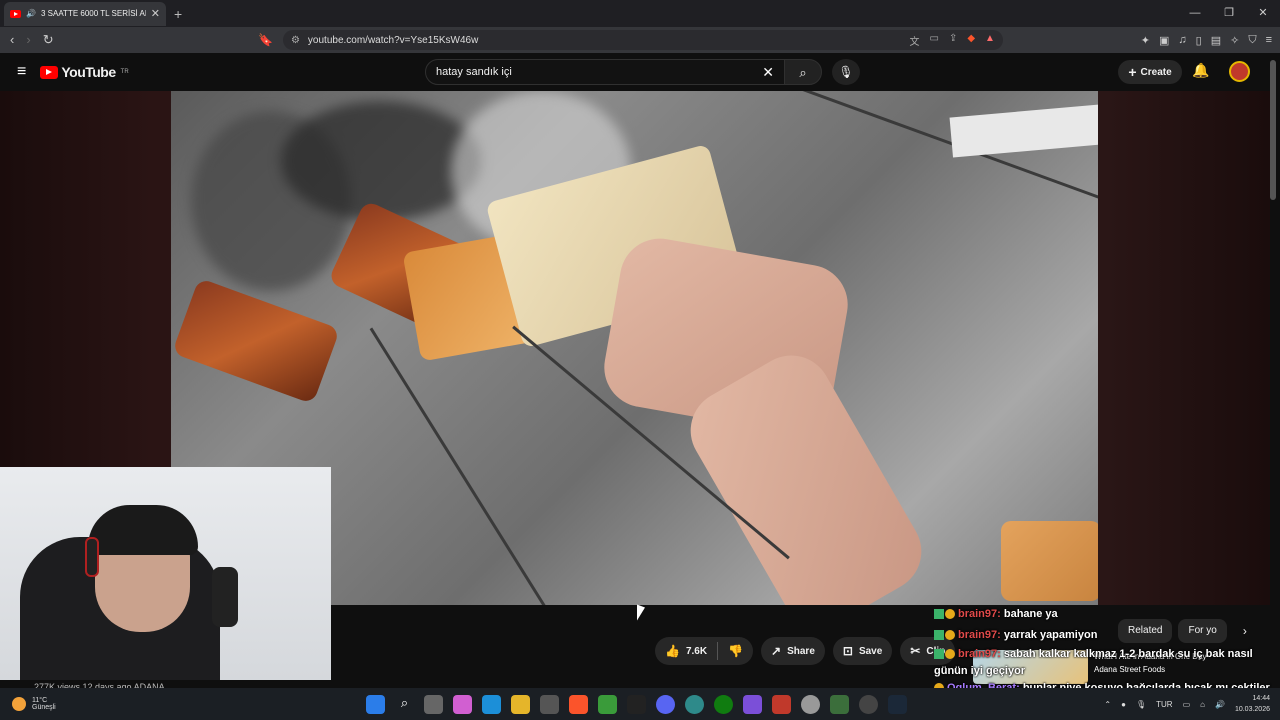  Describe the element at coordinates (1206, 40) in the screenshot. I see `extensions-toolbar: ✦ ▣ ♫ ▯ ▤ ✧ ⛉ ≡` at that location.